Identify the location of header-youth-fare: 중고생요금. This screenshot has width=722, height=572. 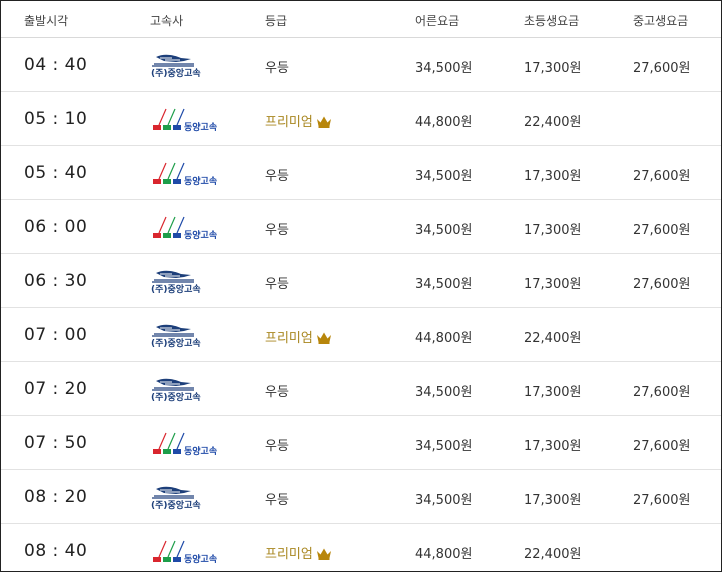
(661, 21).